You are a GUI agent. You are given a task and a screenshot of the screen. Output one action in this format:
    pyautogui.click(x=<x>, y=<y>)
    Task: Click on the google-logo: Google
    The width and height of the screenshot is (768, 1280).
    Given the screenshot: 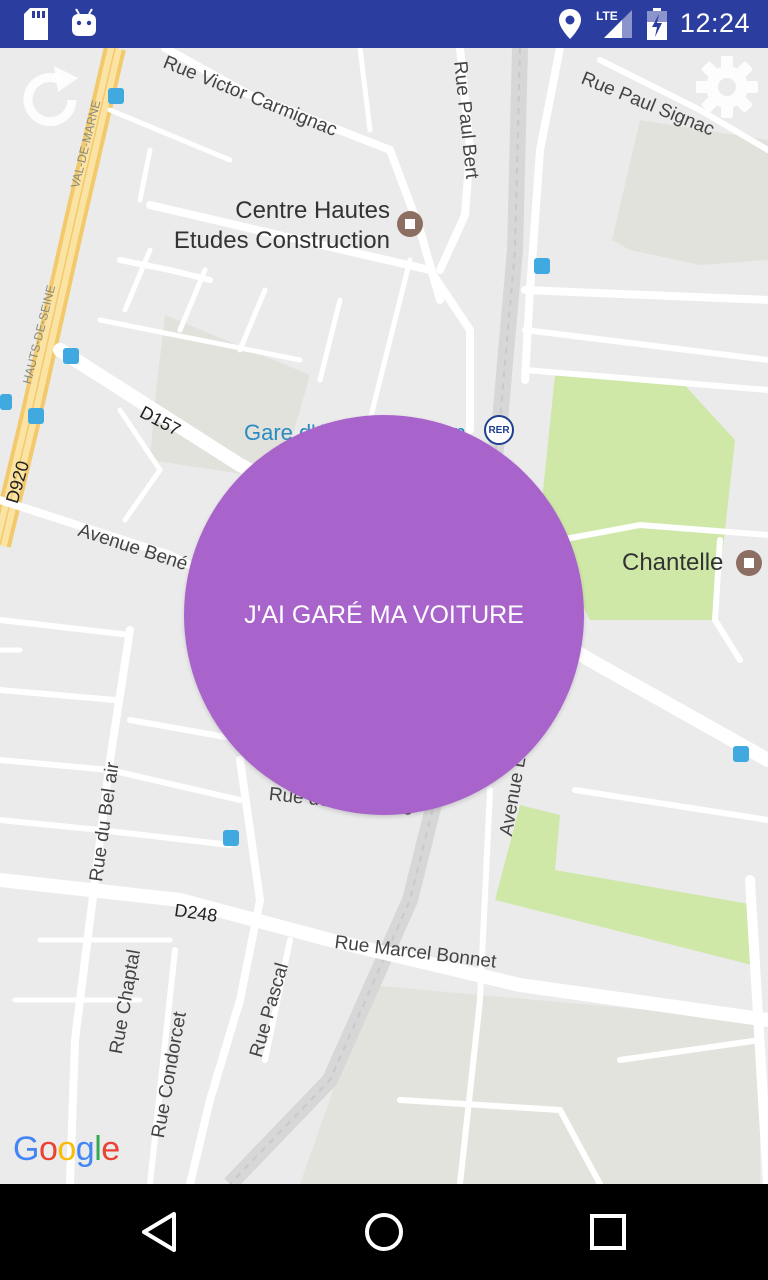 What is the action you would take?
    pyautogui.click(x=66, y=1149)
    